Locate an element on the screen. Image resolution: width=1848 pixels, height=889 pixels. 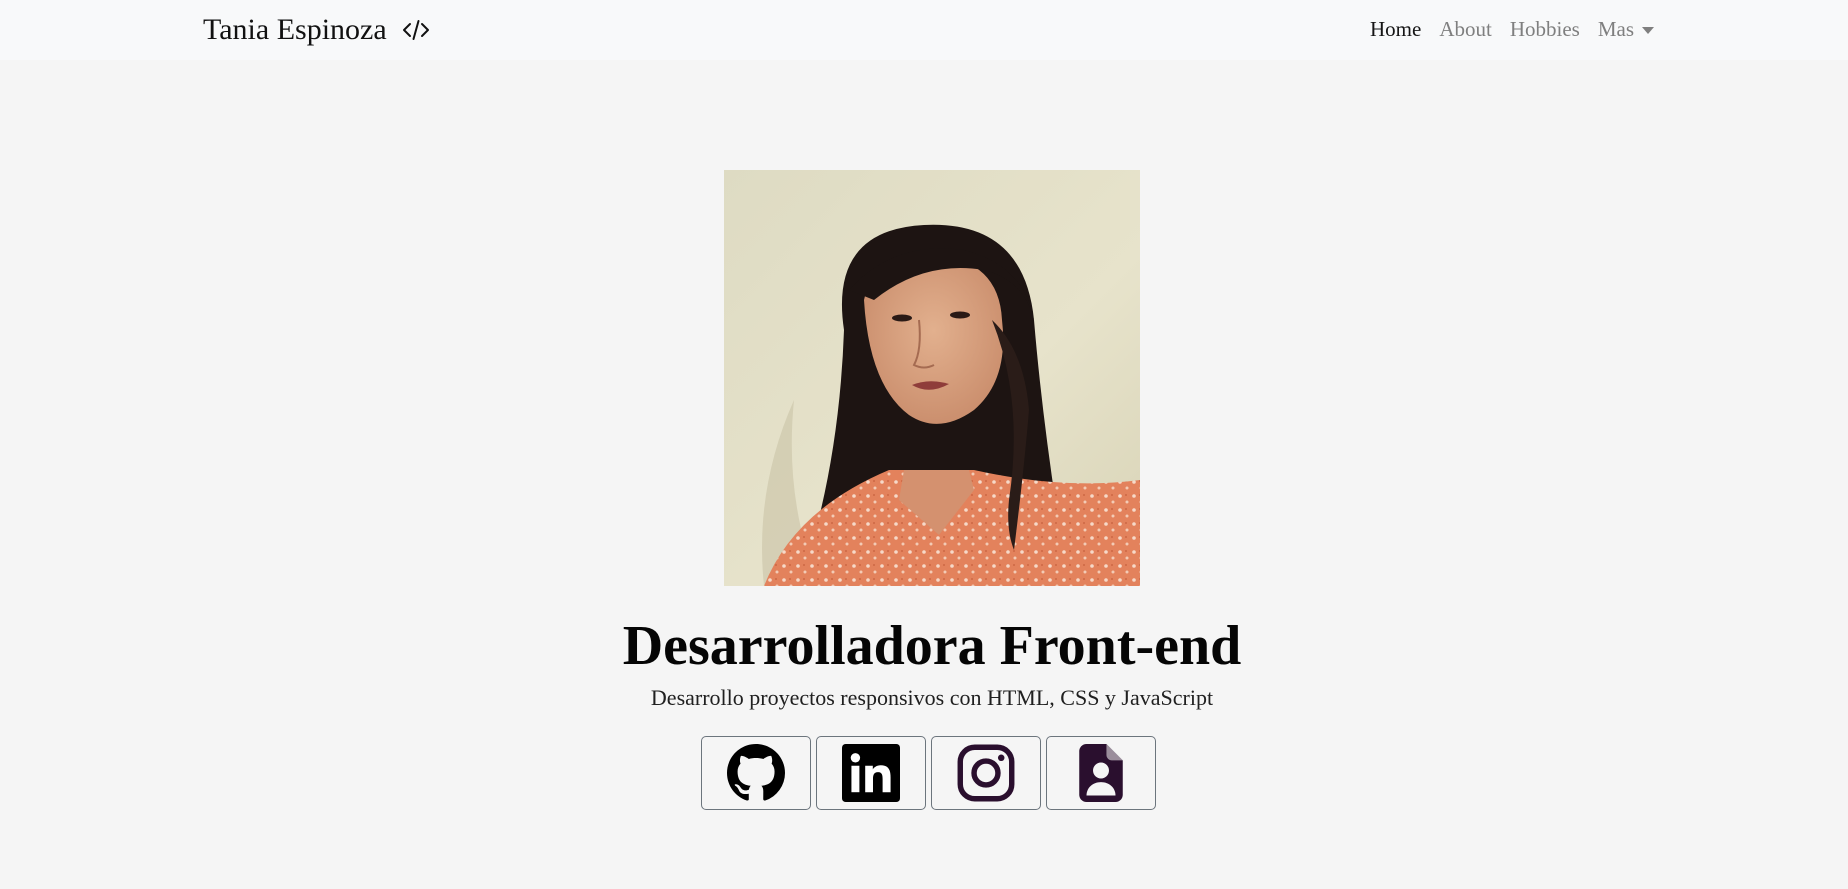
linkedin-icon is located at coordinates (871, 773).